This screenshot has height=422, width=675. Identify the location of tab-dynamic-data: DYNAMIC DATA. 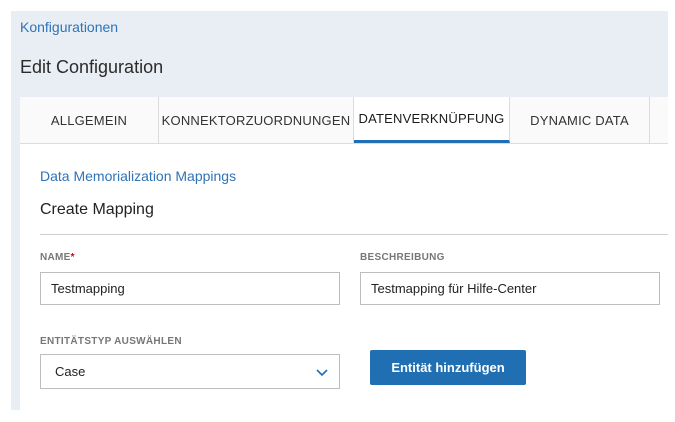
(580, 120).